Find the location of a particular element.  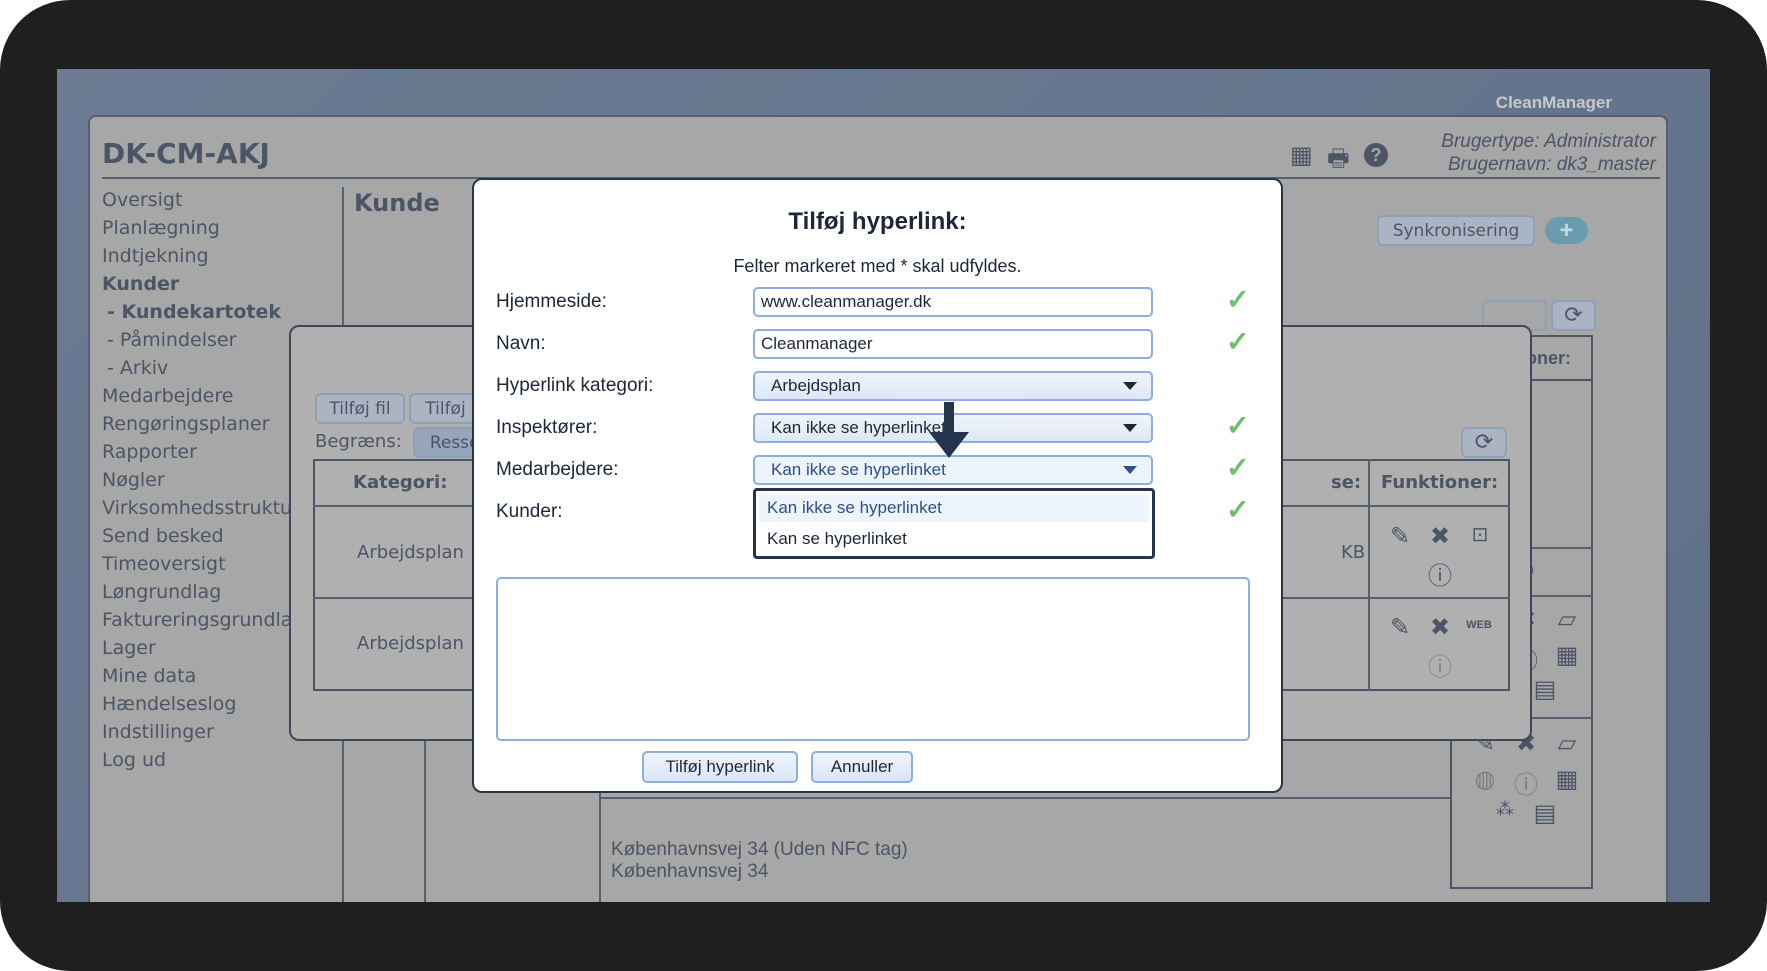

username: Brugernavn: dk3_master is located at coordinates (1551, 164).